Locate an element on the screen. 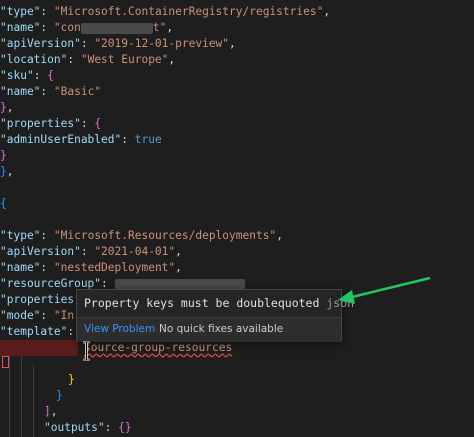 The width and height of the screenshot is (474, 437). annotation-arrow-icon is located at coordinates (384, 290).